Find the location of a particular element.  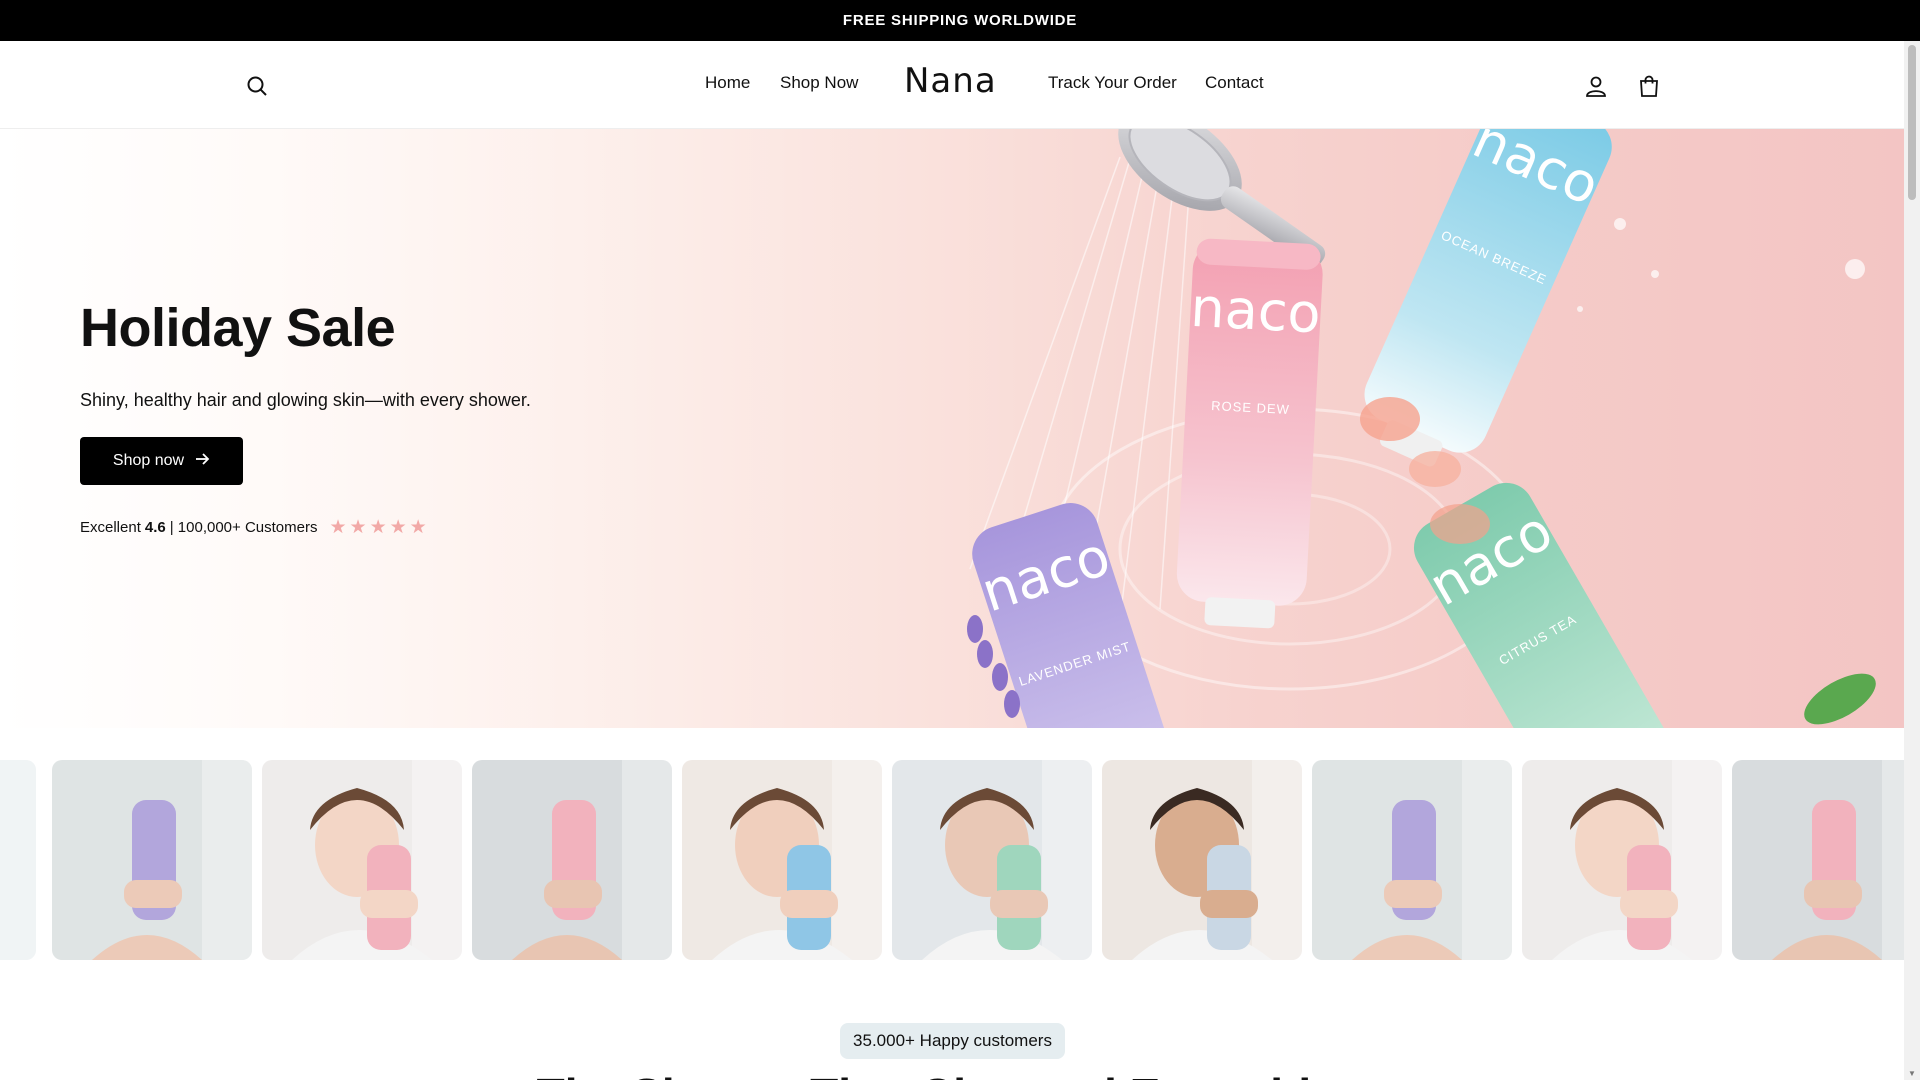

happy-customers-badge: 35.000+ Happy customers is located at coordinates (952, 1041).